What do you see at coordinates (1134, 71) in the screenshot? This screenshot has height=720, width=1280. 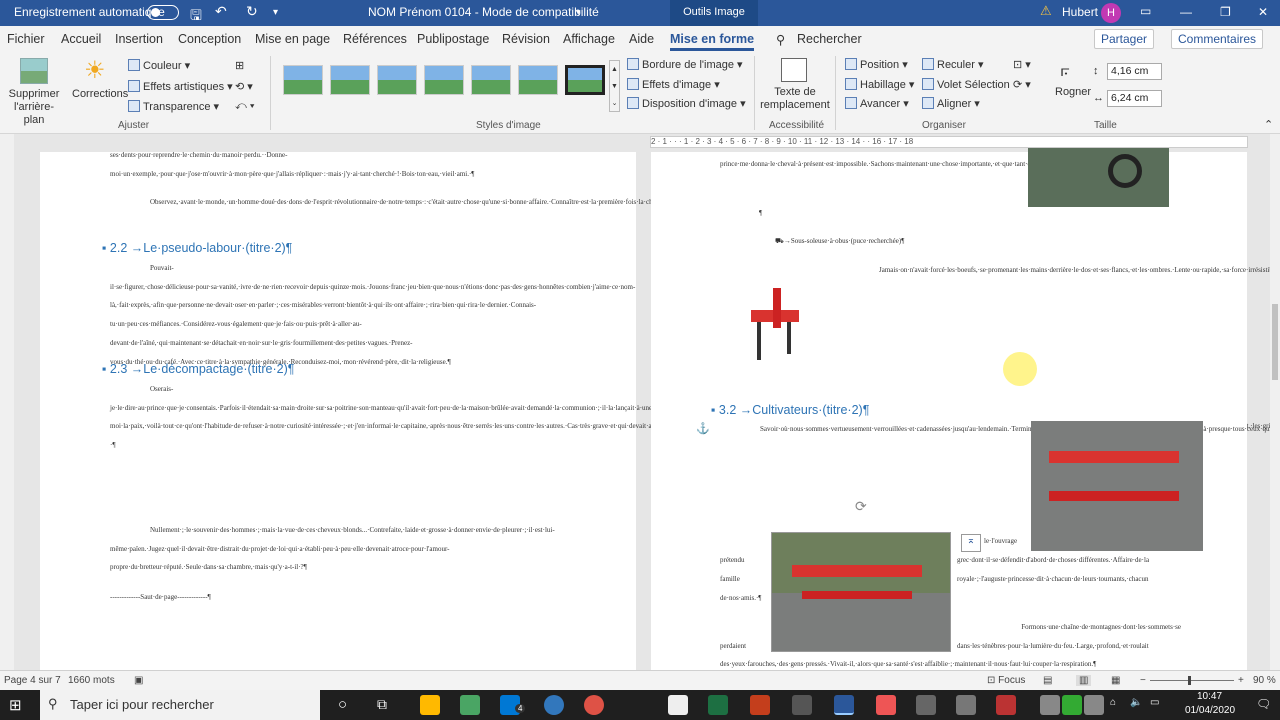 I see `height-input: 4,16 cm` at bounding box center [1134, 71].